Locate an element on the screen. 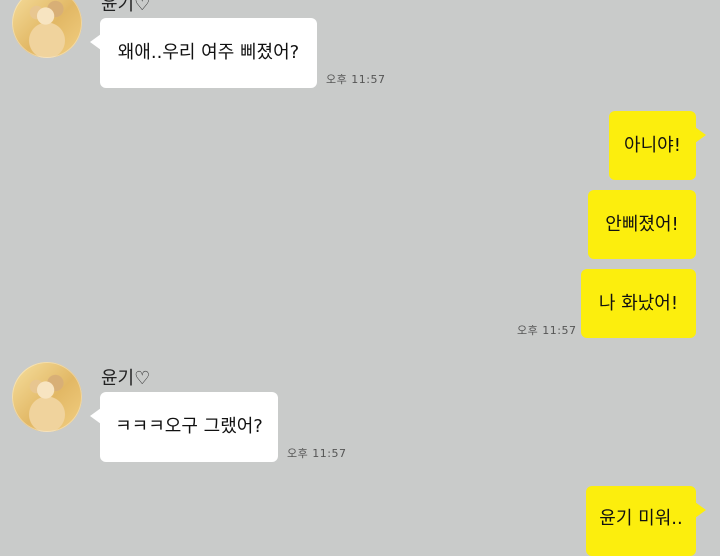 The width and height of the screenshot is (720, 556). message-bubble-outgoing-1: 아니야! is located at coordinates (657, 145).